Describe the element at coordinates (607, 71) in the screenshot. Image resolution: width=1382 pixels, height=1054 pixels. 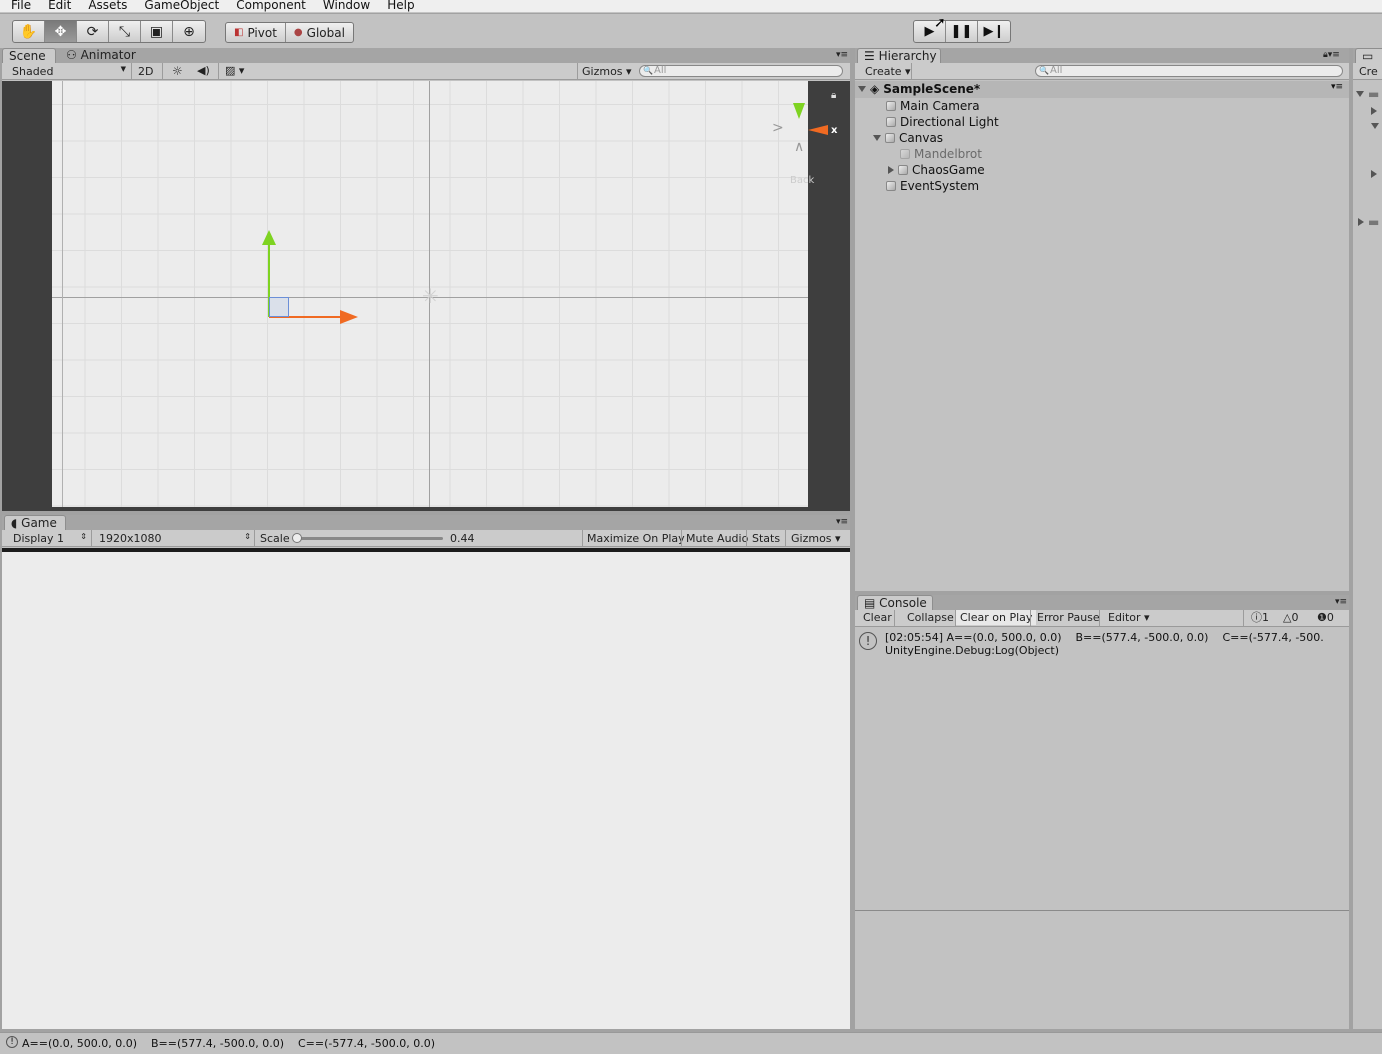
I see `scene-gizmos-dropdown: Gizmos ▾` at that location.